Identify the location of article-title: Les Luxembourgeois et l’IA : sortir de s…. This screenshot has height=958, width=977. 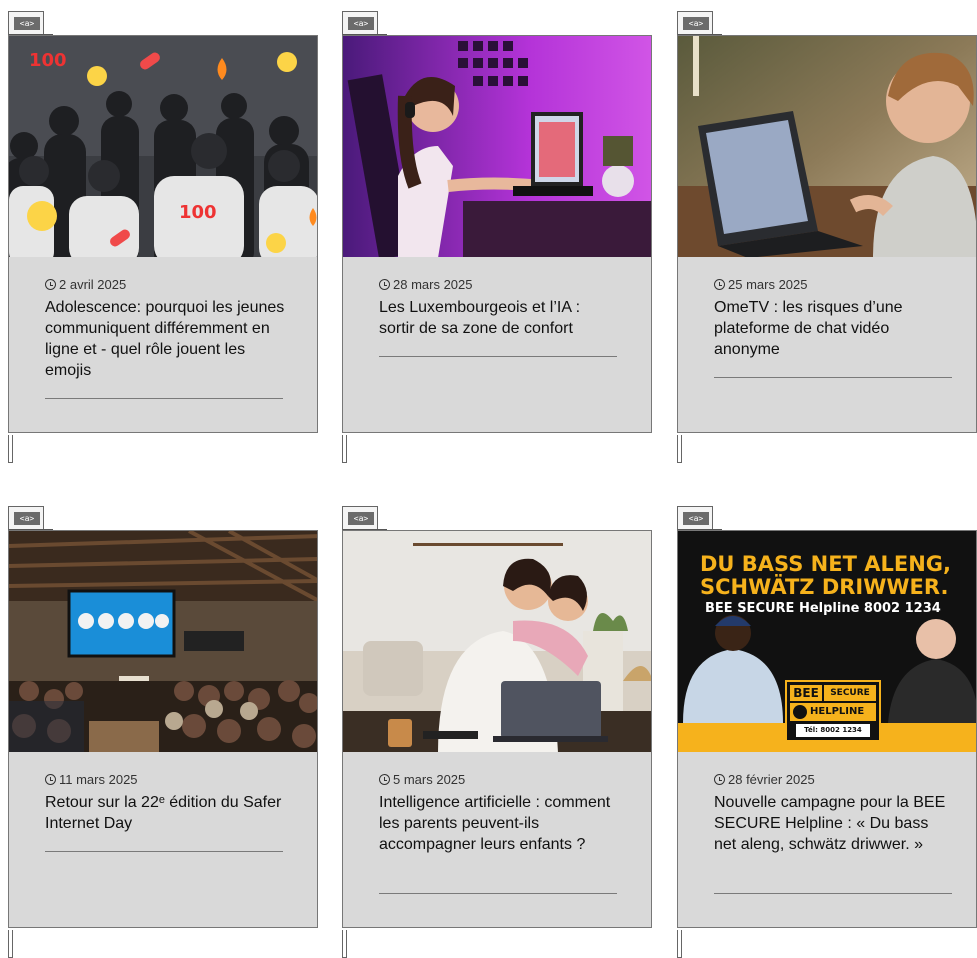
(499, 318).